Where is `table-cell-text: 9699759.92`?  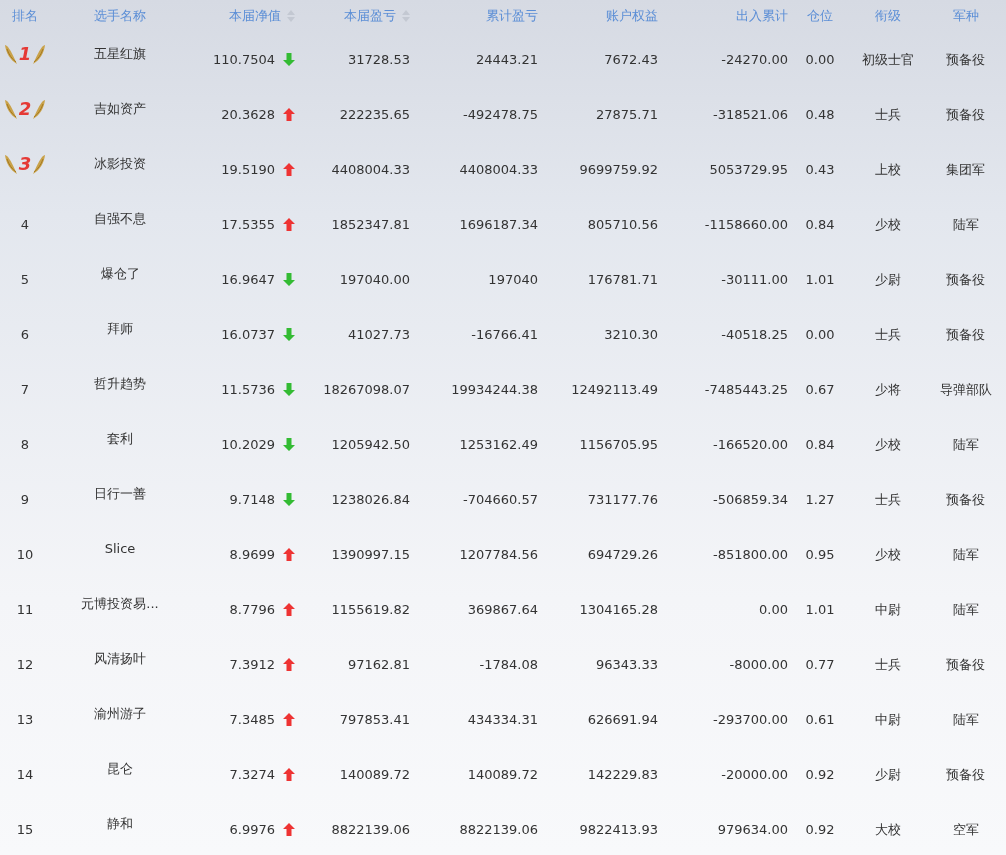 table-cell-text: 9699759.92 is located at coordinates (618, 169).